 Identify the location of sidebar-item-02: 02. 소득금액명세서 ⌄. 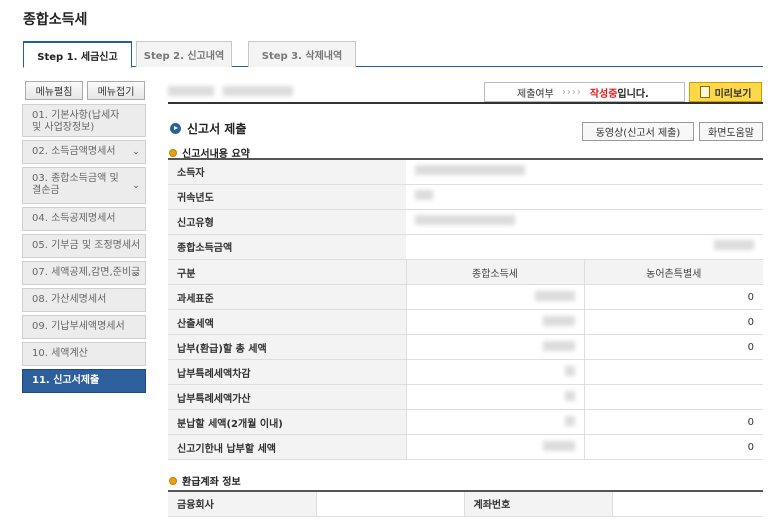
(84, 152).